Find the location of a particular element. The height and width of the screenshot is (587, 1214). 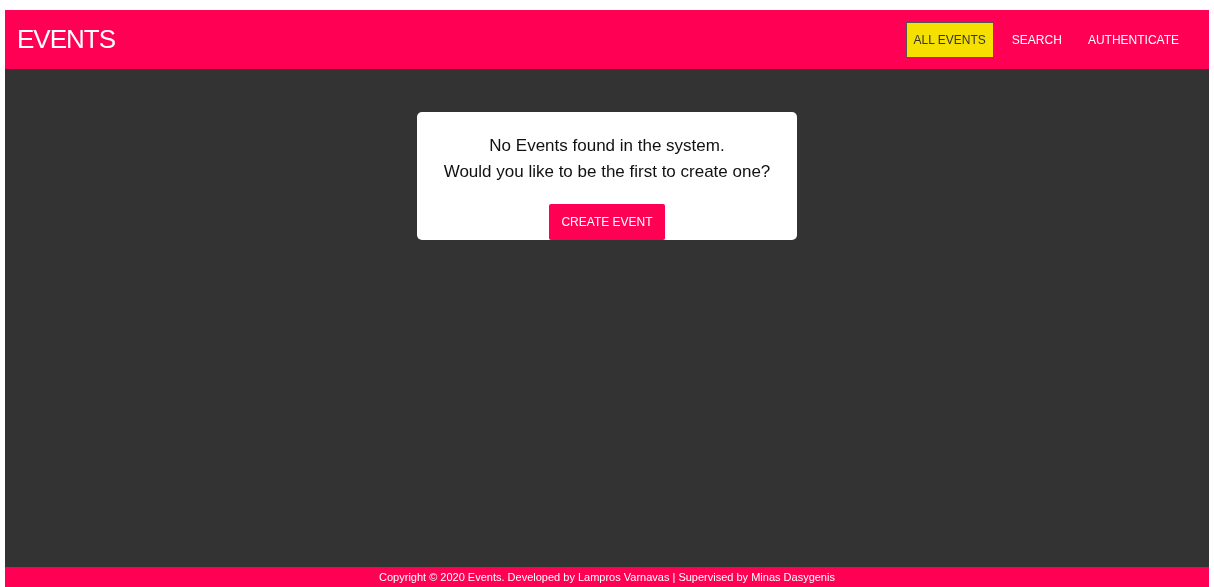

logo-text: EVENTS is located at coordinates (66, 39).